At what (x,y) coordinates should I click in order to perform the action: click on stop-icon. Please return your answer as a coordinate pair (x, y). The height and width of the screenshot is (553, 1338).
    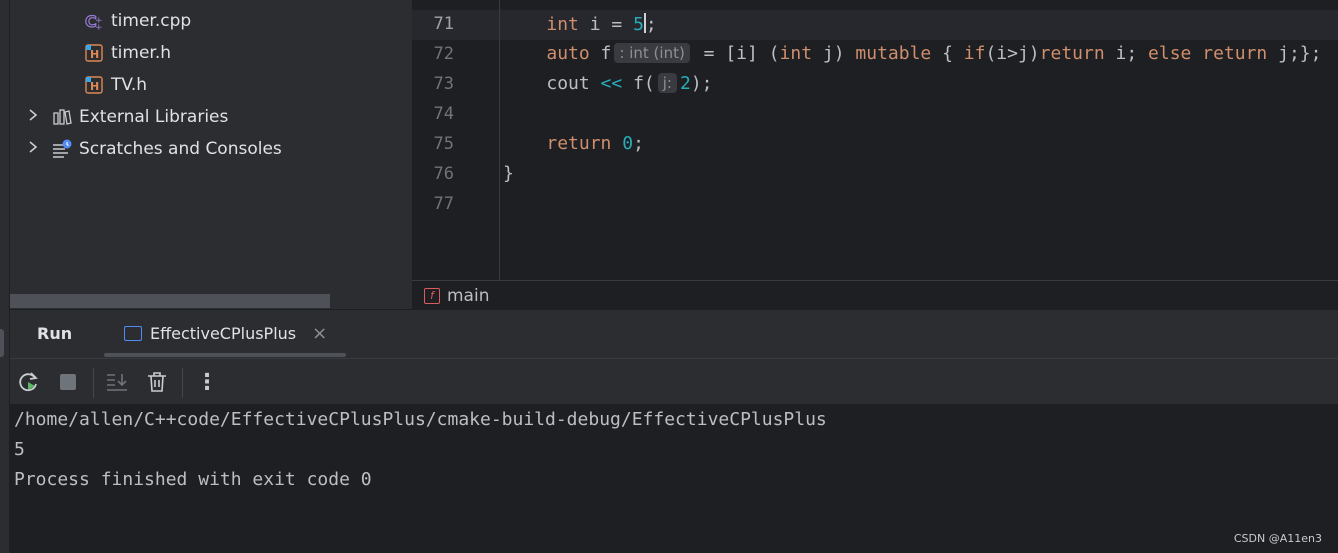
    Looking at the image, I should click on (68, 382).